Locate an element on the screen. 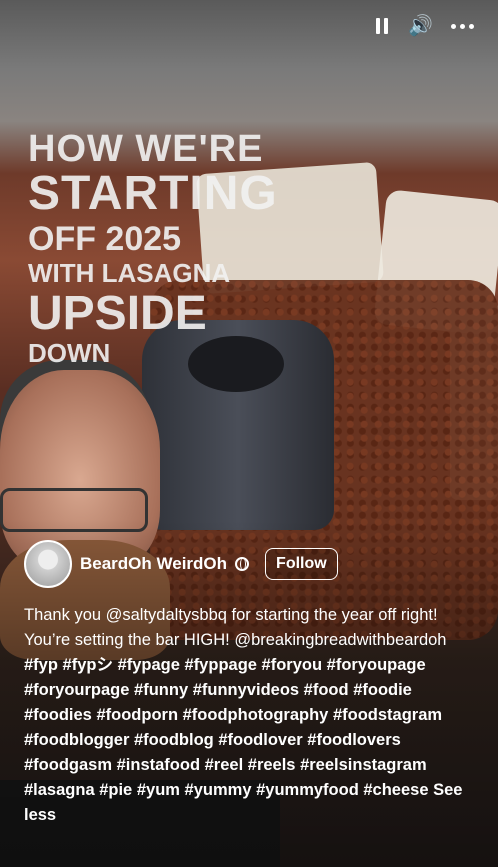 Image resolution: width=498 pixels, height=867 pixels. hashtag-link: #foryou is located at coordinates (292, 665).